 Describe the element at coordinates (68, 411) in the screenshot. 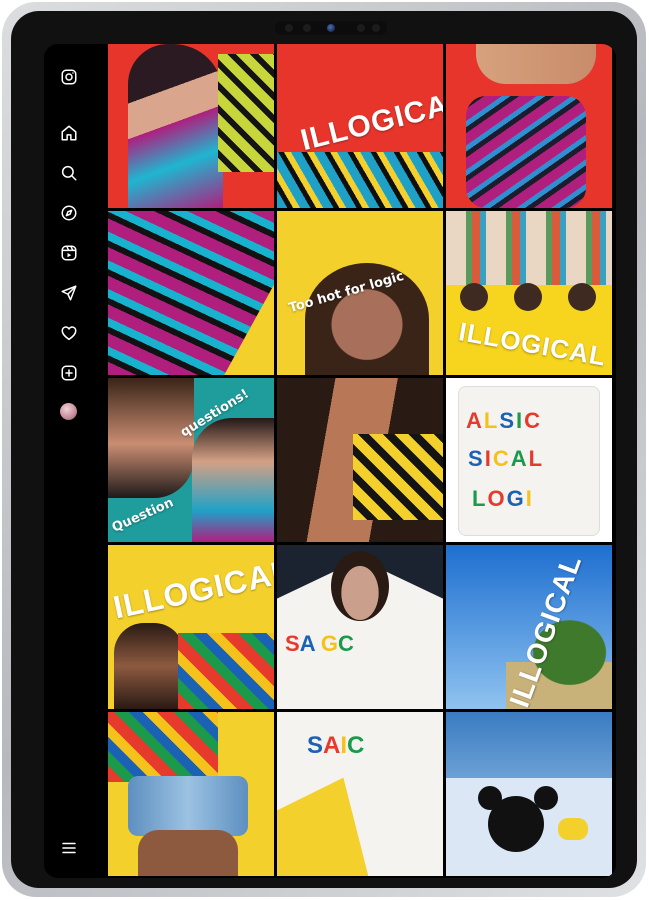

I see `avatar` at that location.